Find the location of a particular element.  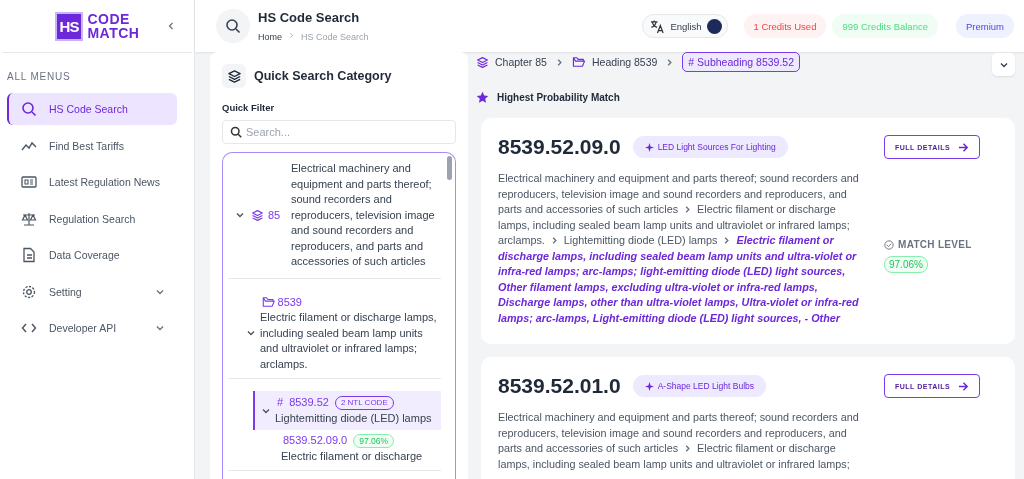

nav-item: Data Coverage is located at coordinates (92, 255).